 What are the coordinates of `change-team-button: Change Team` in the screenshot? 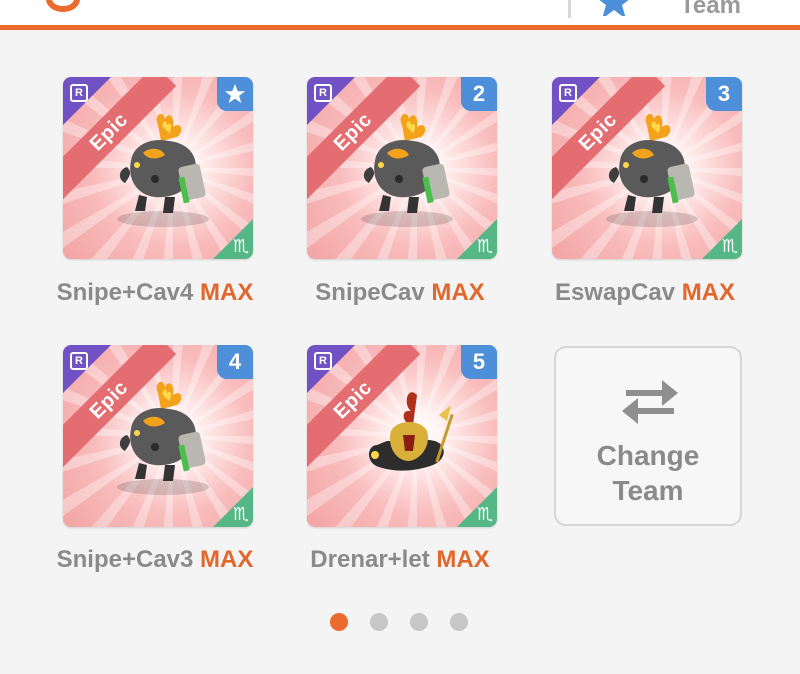 It's located at (648, 436).